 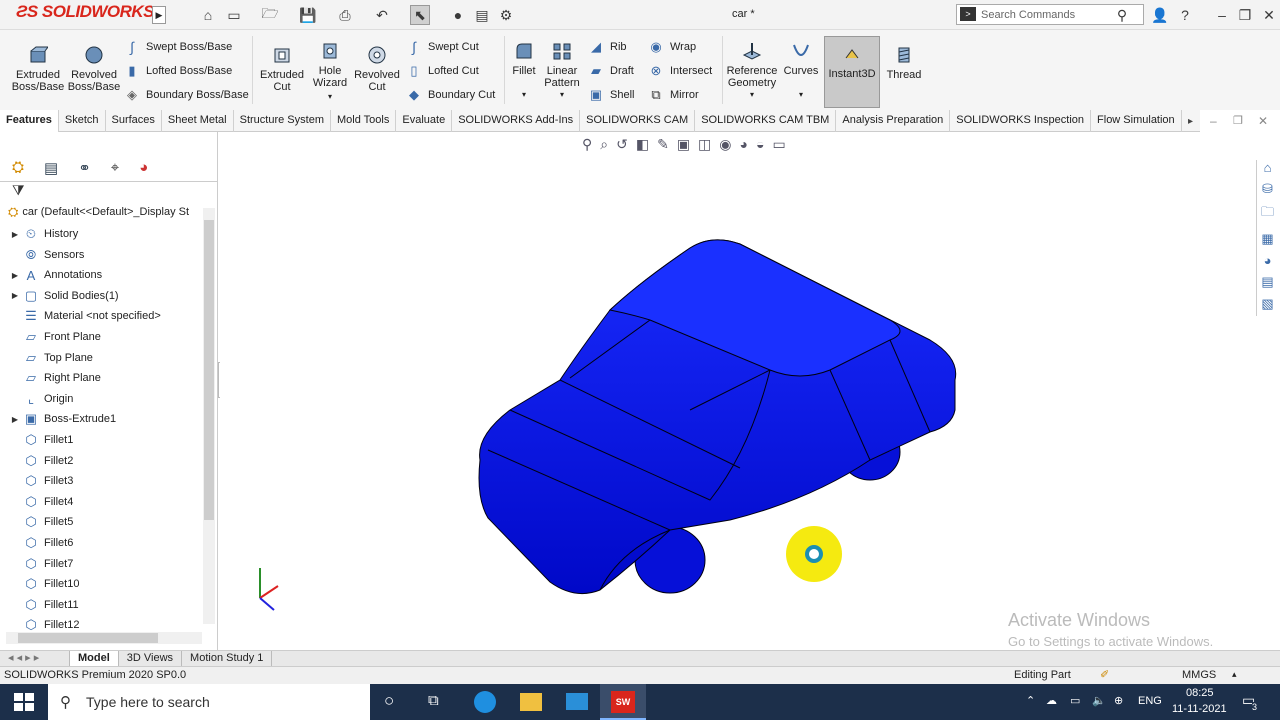 What do you see at coordinates (458, 15) in the screenshot?
I see `rebuild-icon: ●` at bounding box center [458, 15].